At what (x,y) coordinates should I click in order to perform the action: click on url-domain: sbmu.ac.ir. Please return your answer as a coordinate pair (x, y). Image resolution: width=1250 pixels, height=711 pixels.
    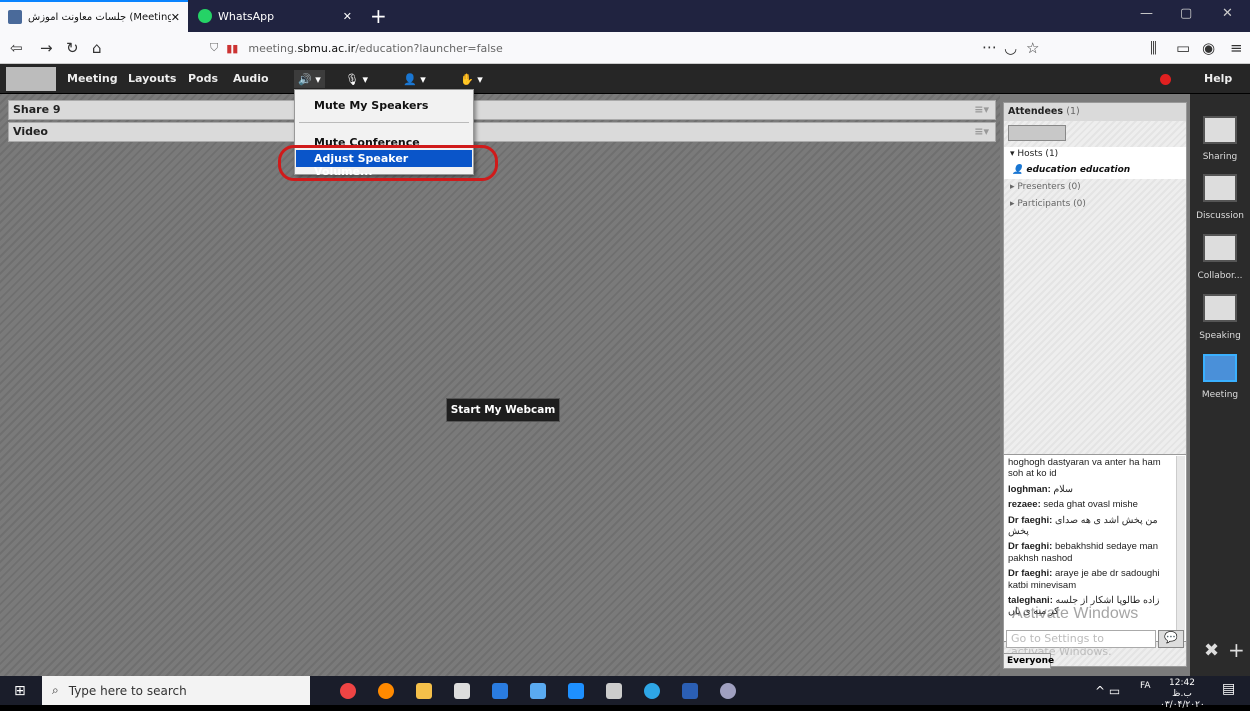
    Looking at the image, I should click on (326, 48).